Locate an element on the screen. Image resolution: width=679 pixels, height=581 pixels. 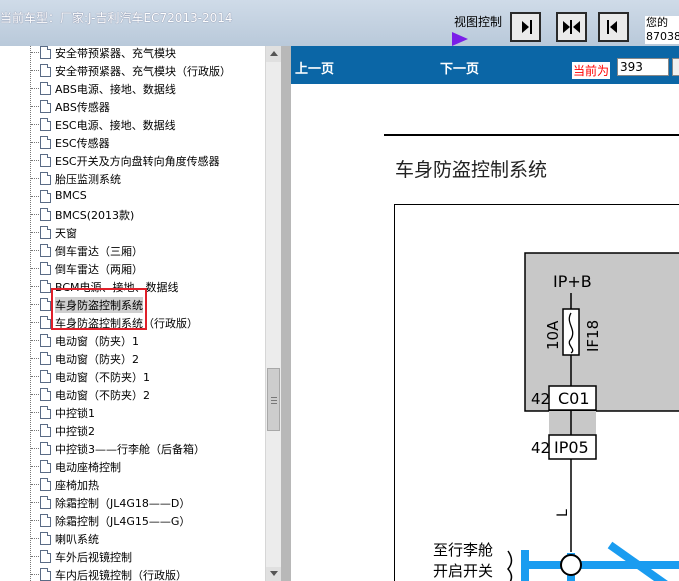
tree-item: 除霜控制（JL4G18——D） is located at coordinates (147, 503).